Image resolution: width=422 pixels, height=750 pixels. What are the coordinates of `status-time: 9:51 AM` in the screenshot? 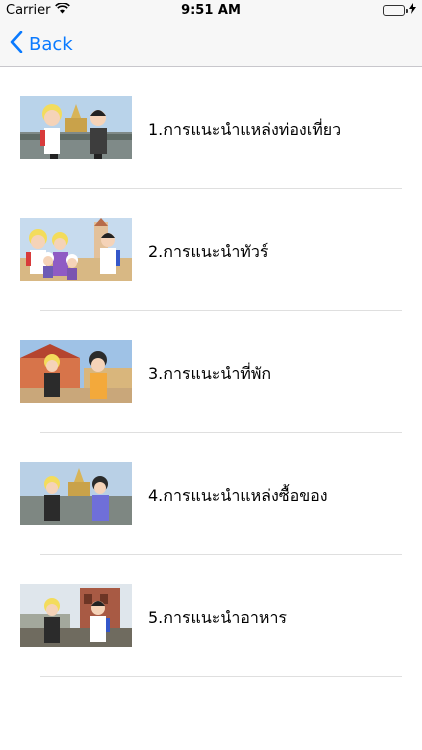 It's located at (211, 10).